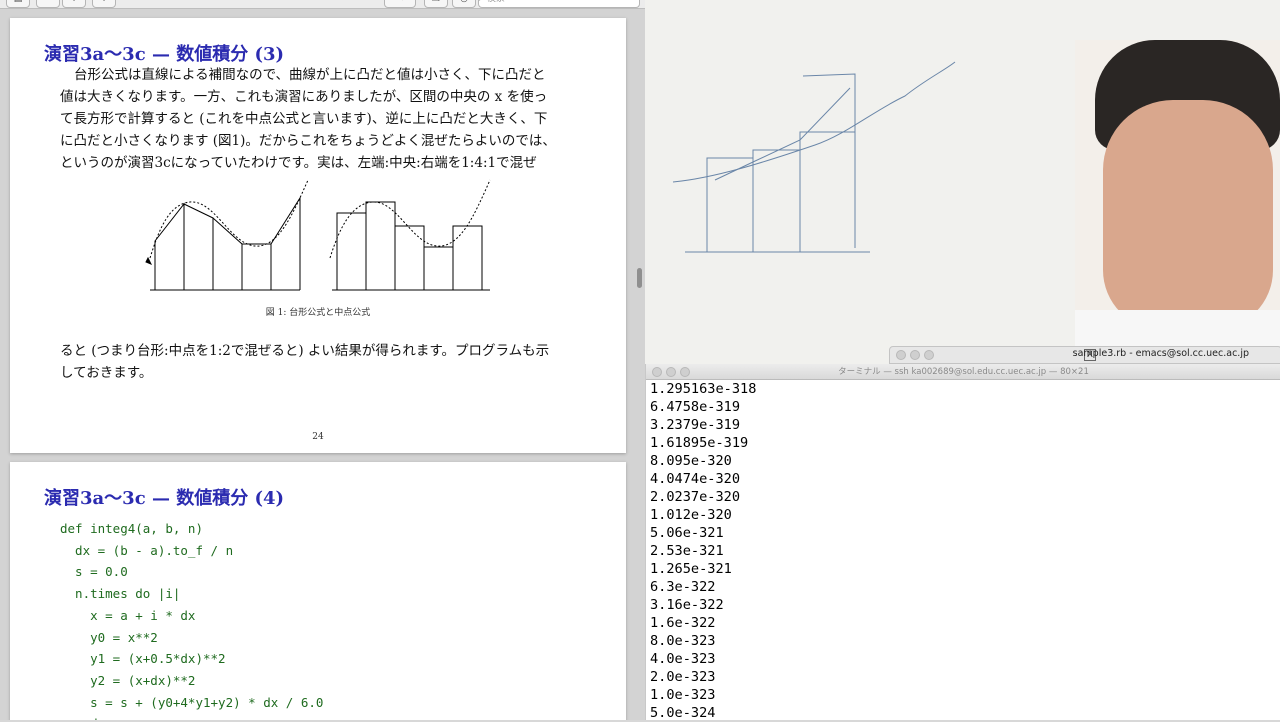 Image resolution: width=1280 pixels, height=722 pixels. What do you see at coordinates (48, 4) in the screenshot?
I see `zoom-out-icon: −` at bounding box center [48, 4].